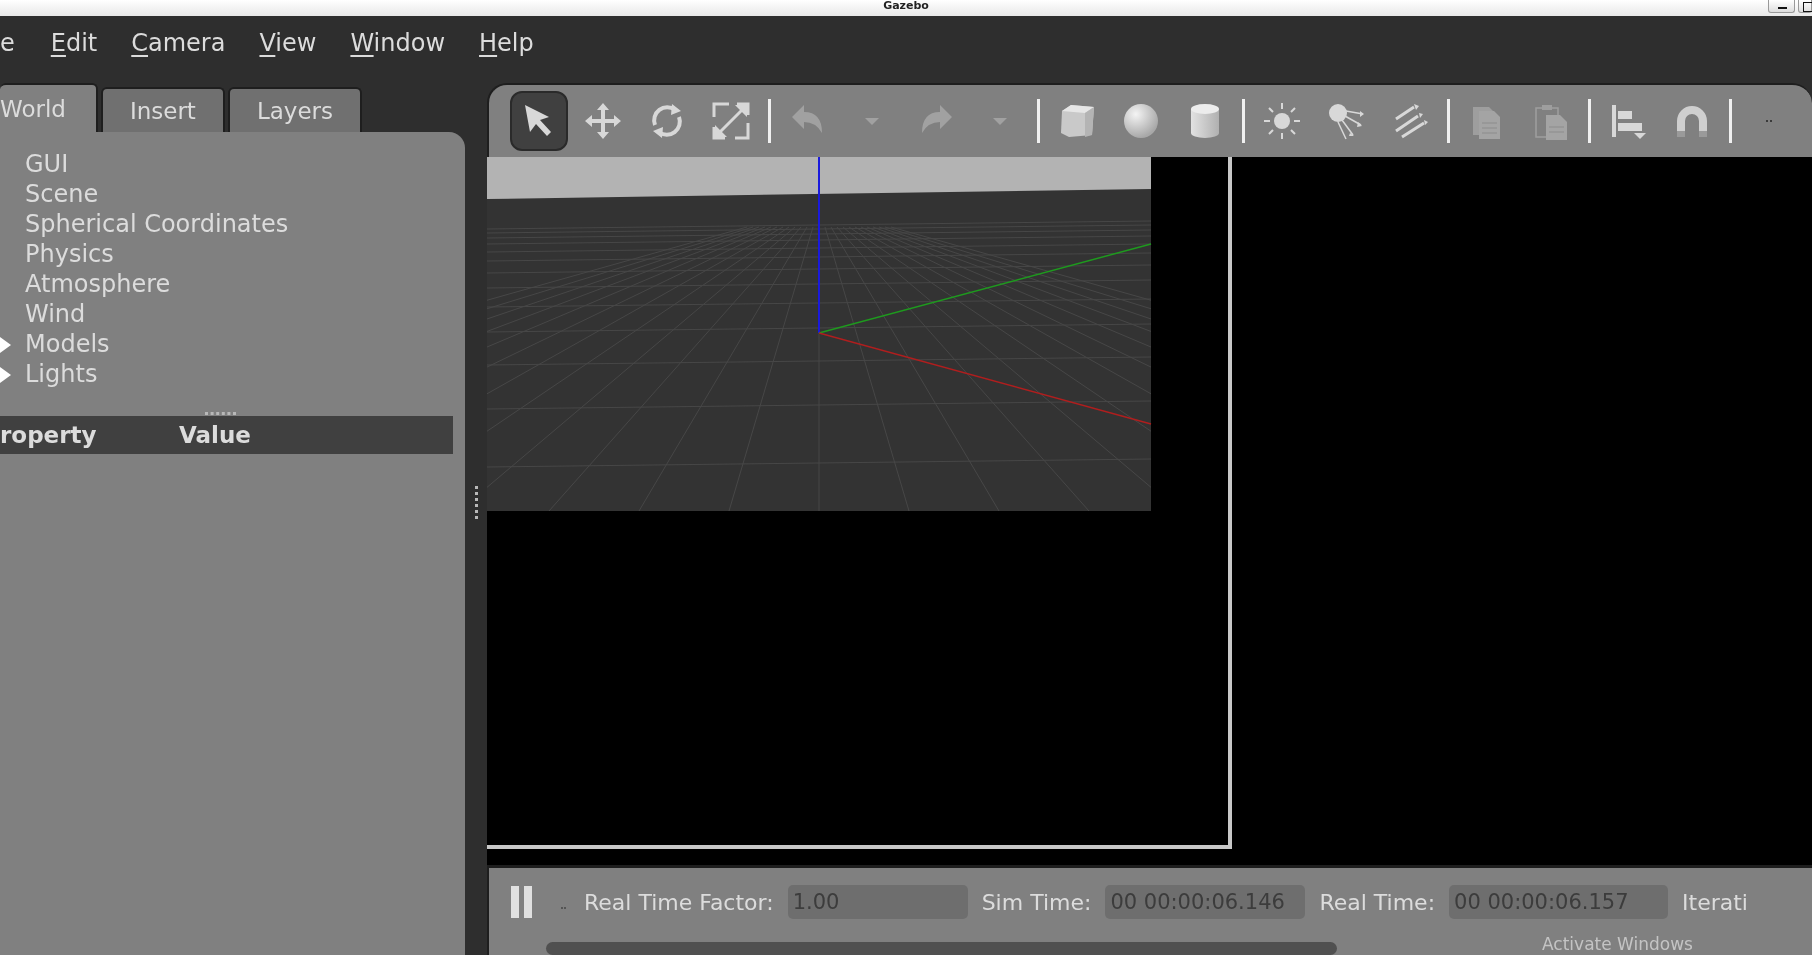 The image size is (1812, 955). Describe the element at coordinates (539, 121) in the screenshot. I see `tool-button` at that location.